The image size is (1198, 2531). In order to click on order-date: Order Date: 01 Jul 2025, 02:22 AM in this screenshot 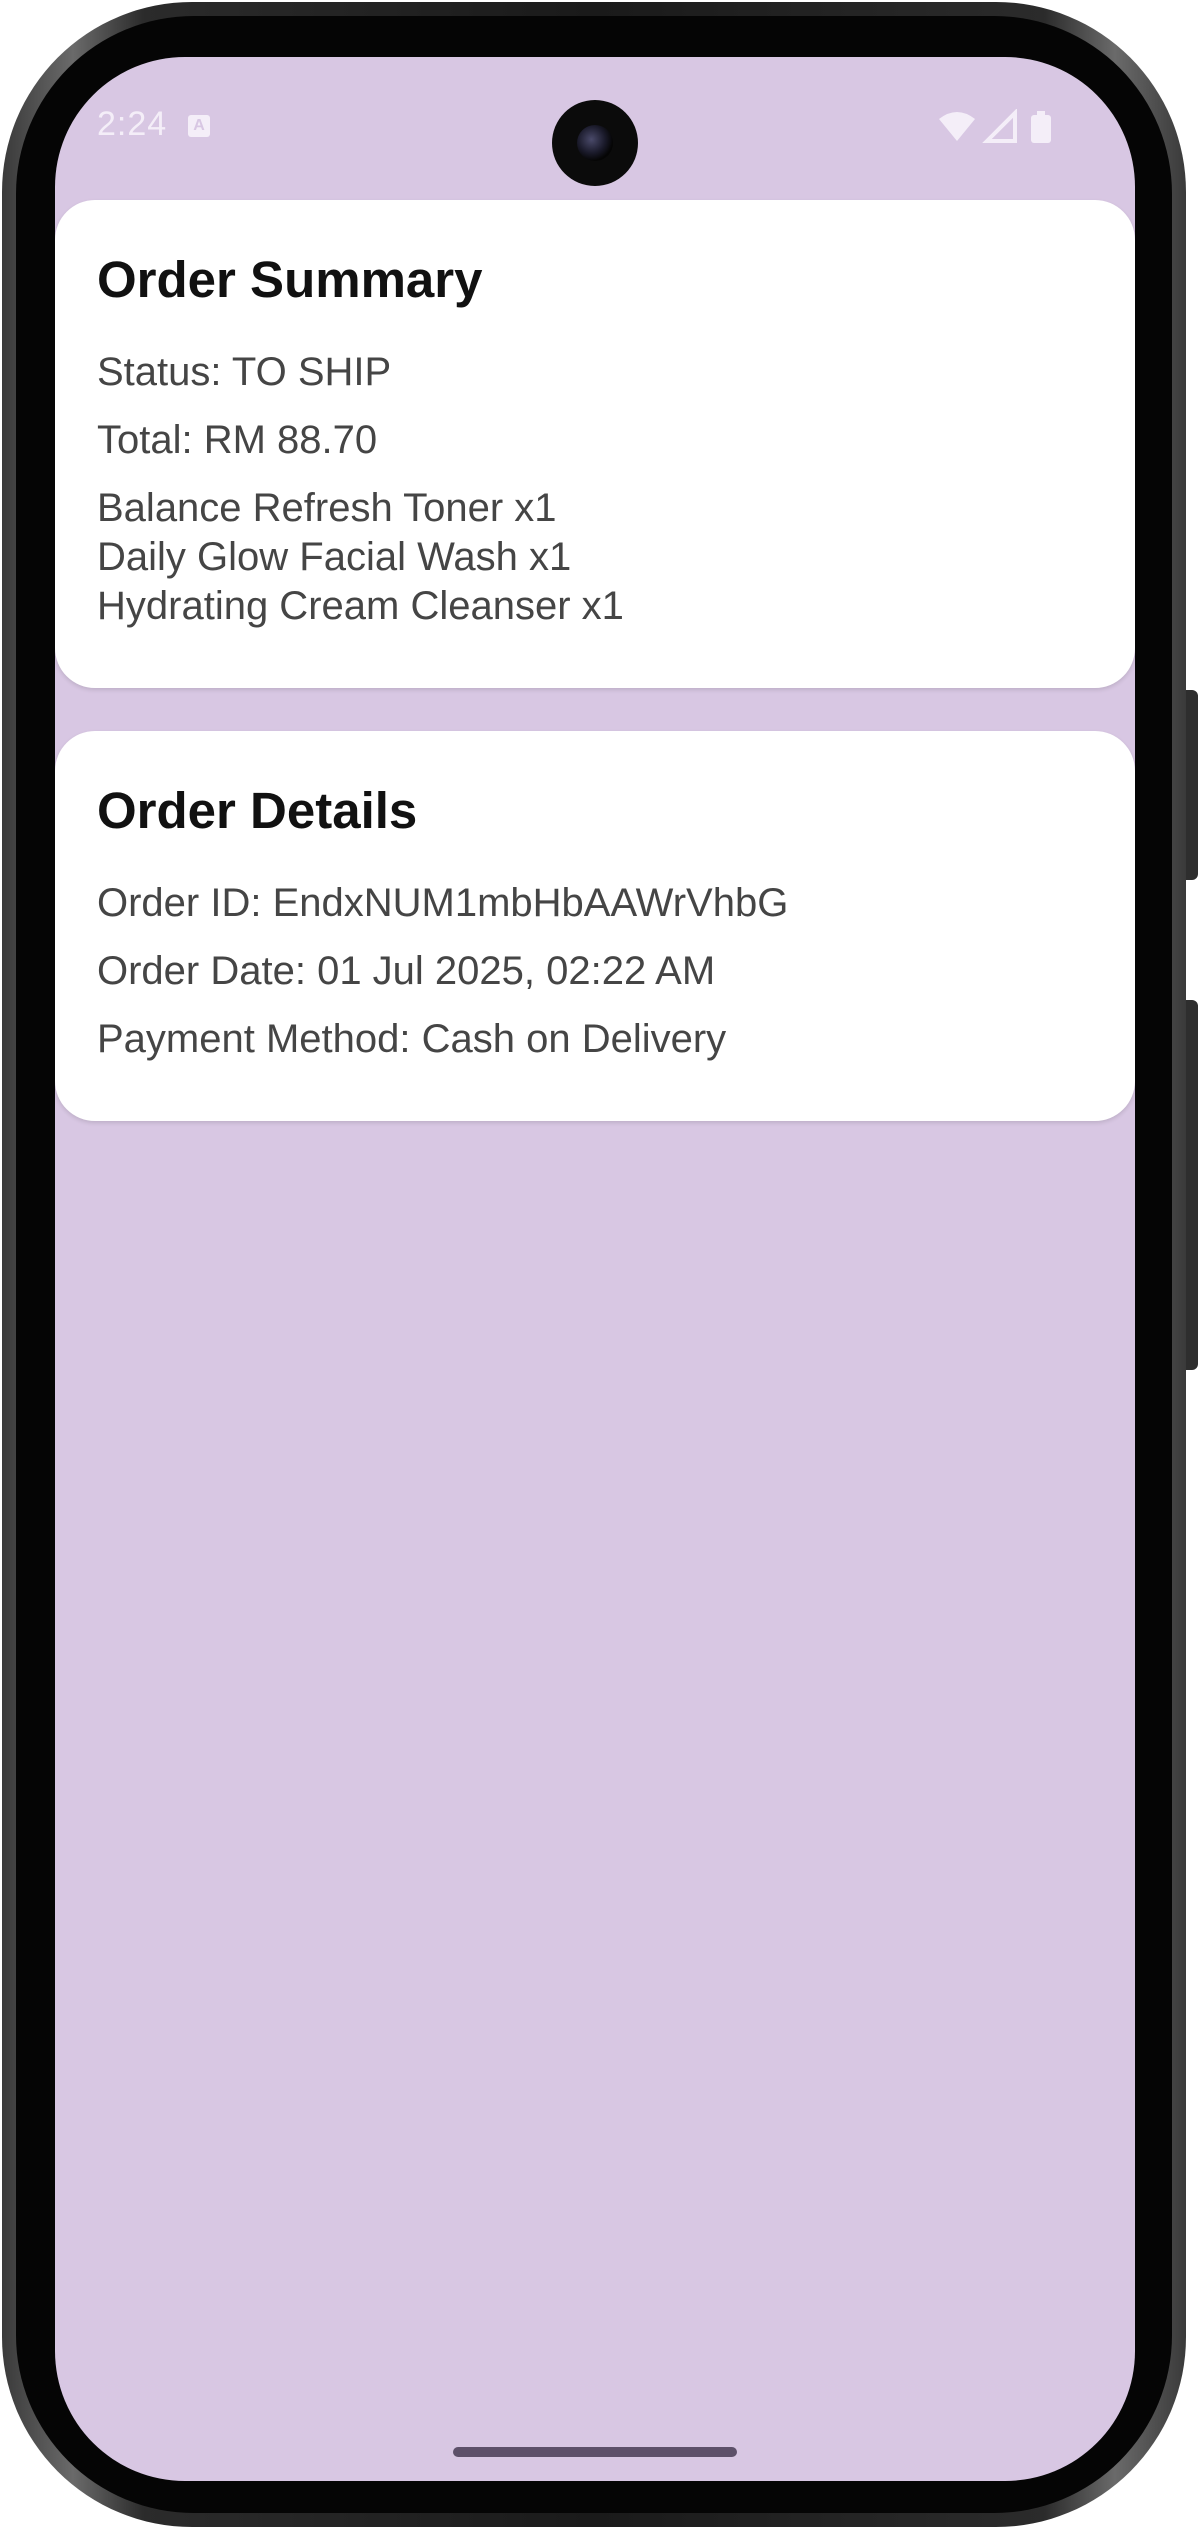, I will do `click(406, 971)`.